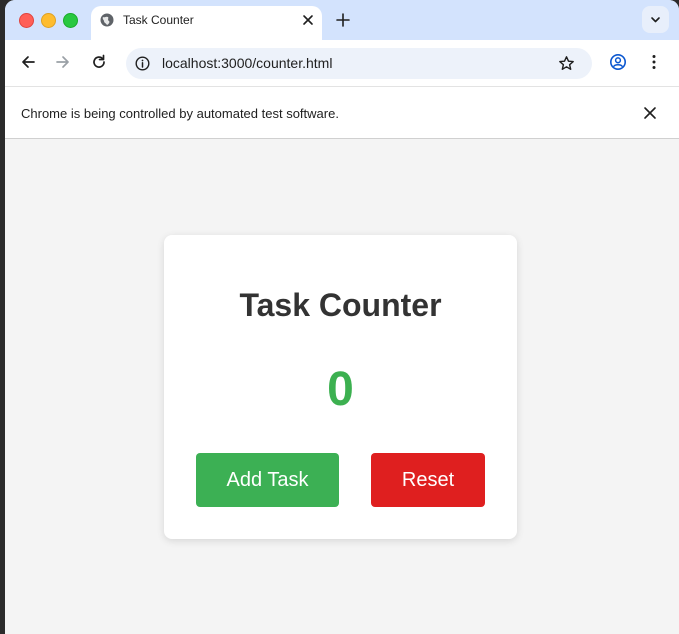  Describe the element at coordinates (158, 20) in the screenshot. I see `tab-title: Task Counter` at that location.